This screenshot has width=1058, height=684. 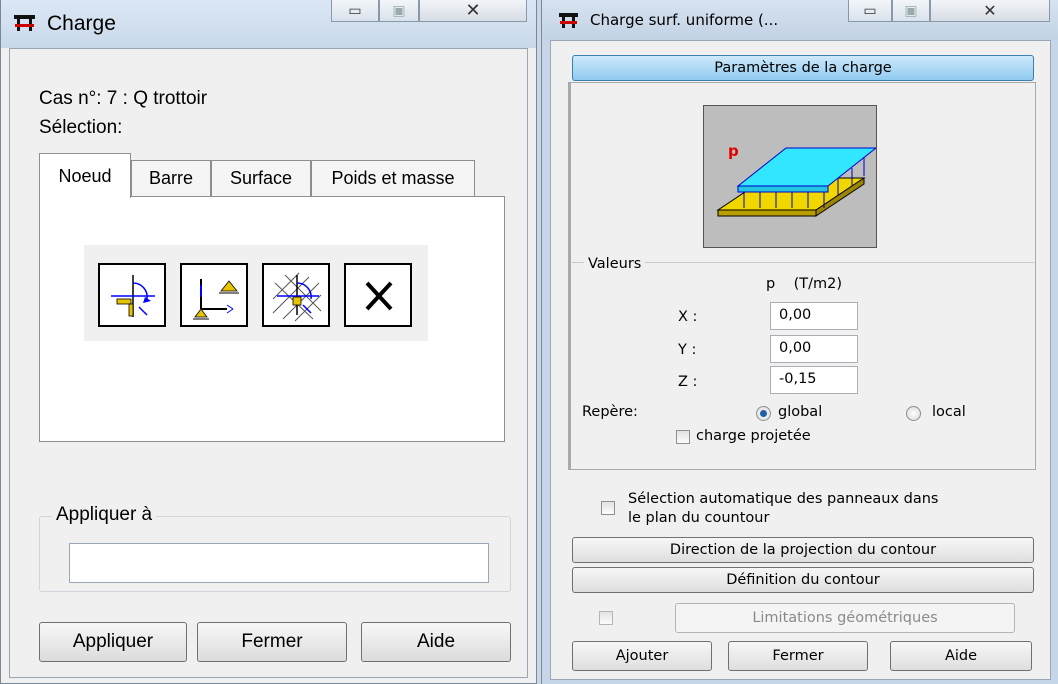 I want to click on y-label: Y :, so click(x=687, y=350).